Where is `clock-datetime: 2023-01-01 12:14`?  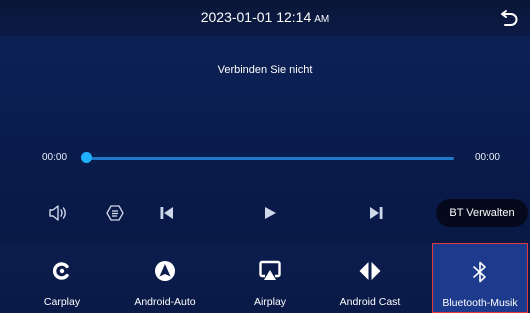 clock-datetime: 2023-01-01 12:14 is located at coordinates (256, 17).